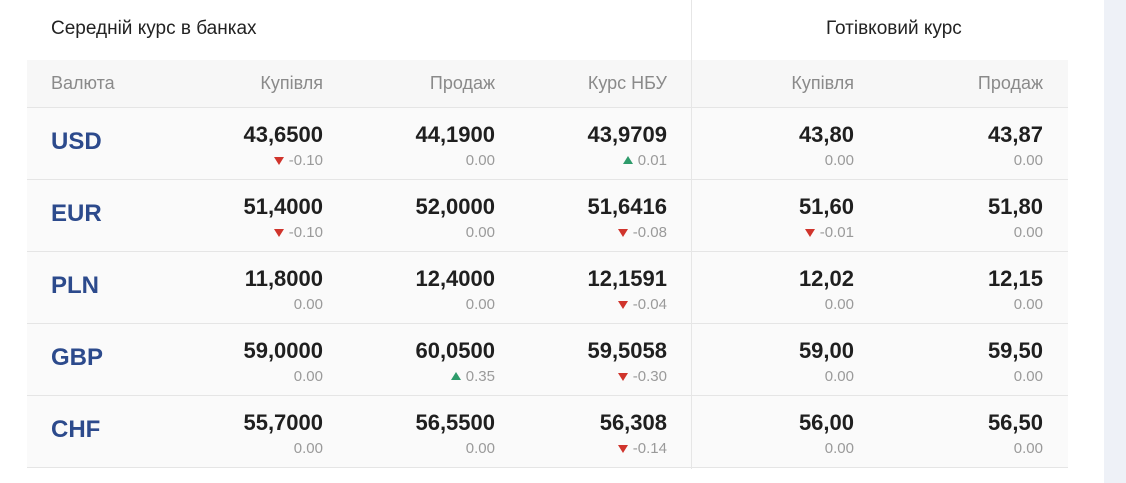  I want to click on rate-value: 12,15, so click(1015, 278).